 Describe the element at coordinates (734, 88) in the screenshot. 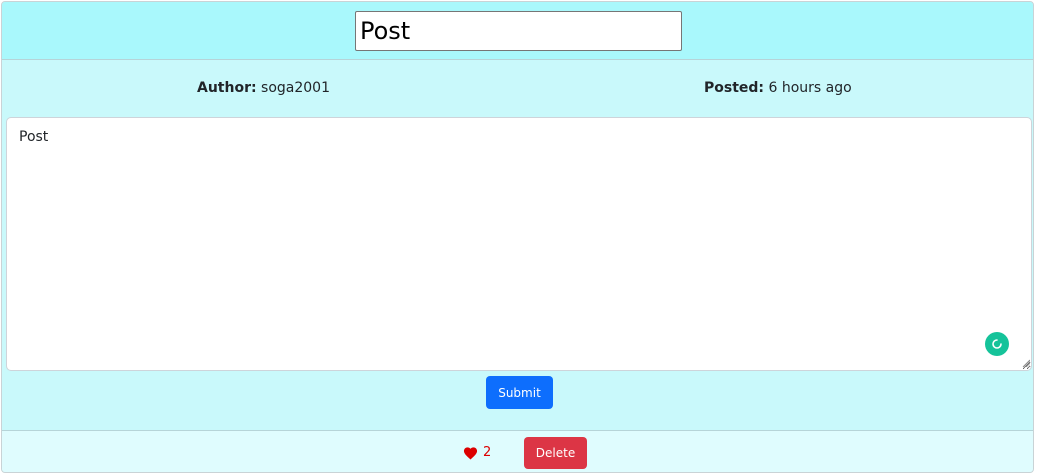

I see `posted-label: Posted:` at that location.